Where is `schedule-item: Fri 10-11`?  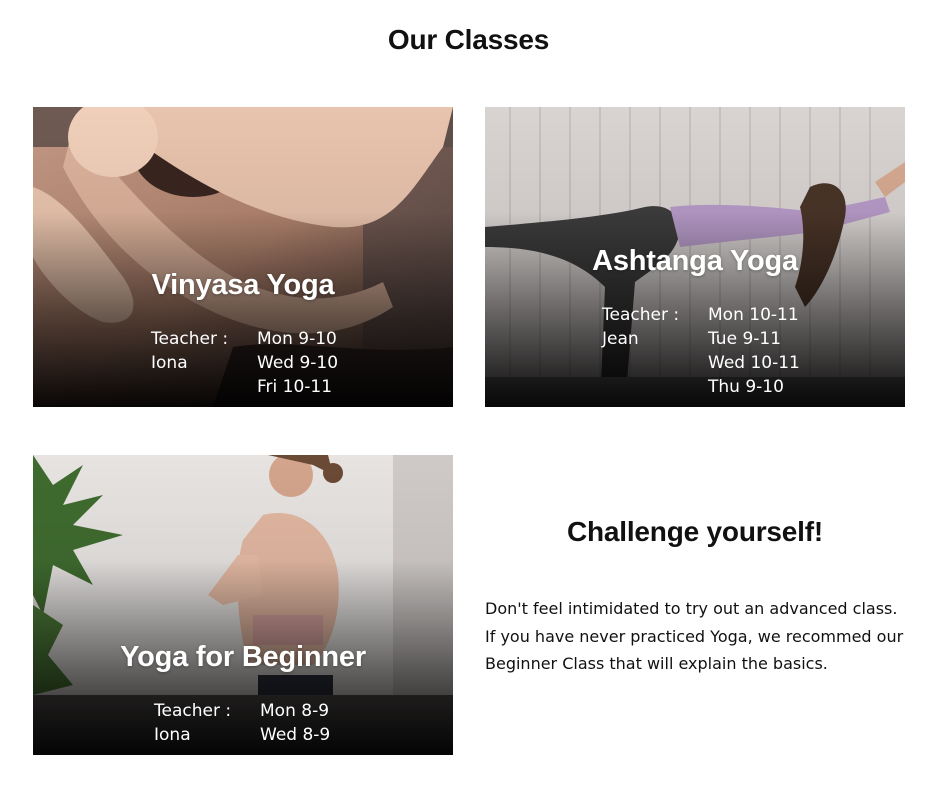 schedule-item: Fri 10-11 is located at coordinates (295, 387).